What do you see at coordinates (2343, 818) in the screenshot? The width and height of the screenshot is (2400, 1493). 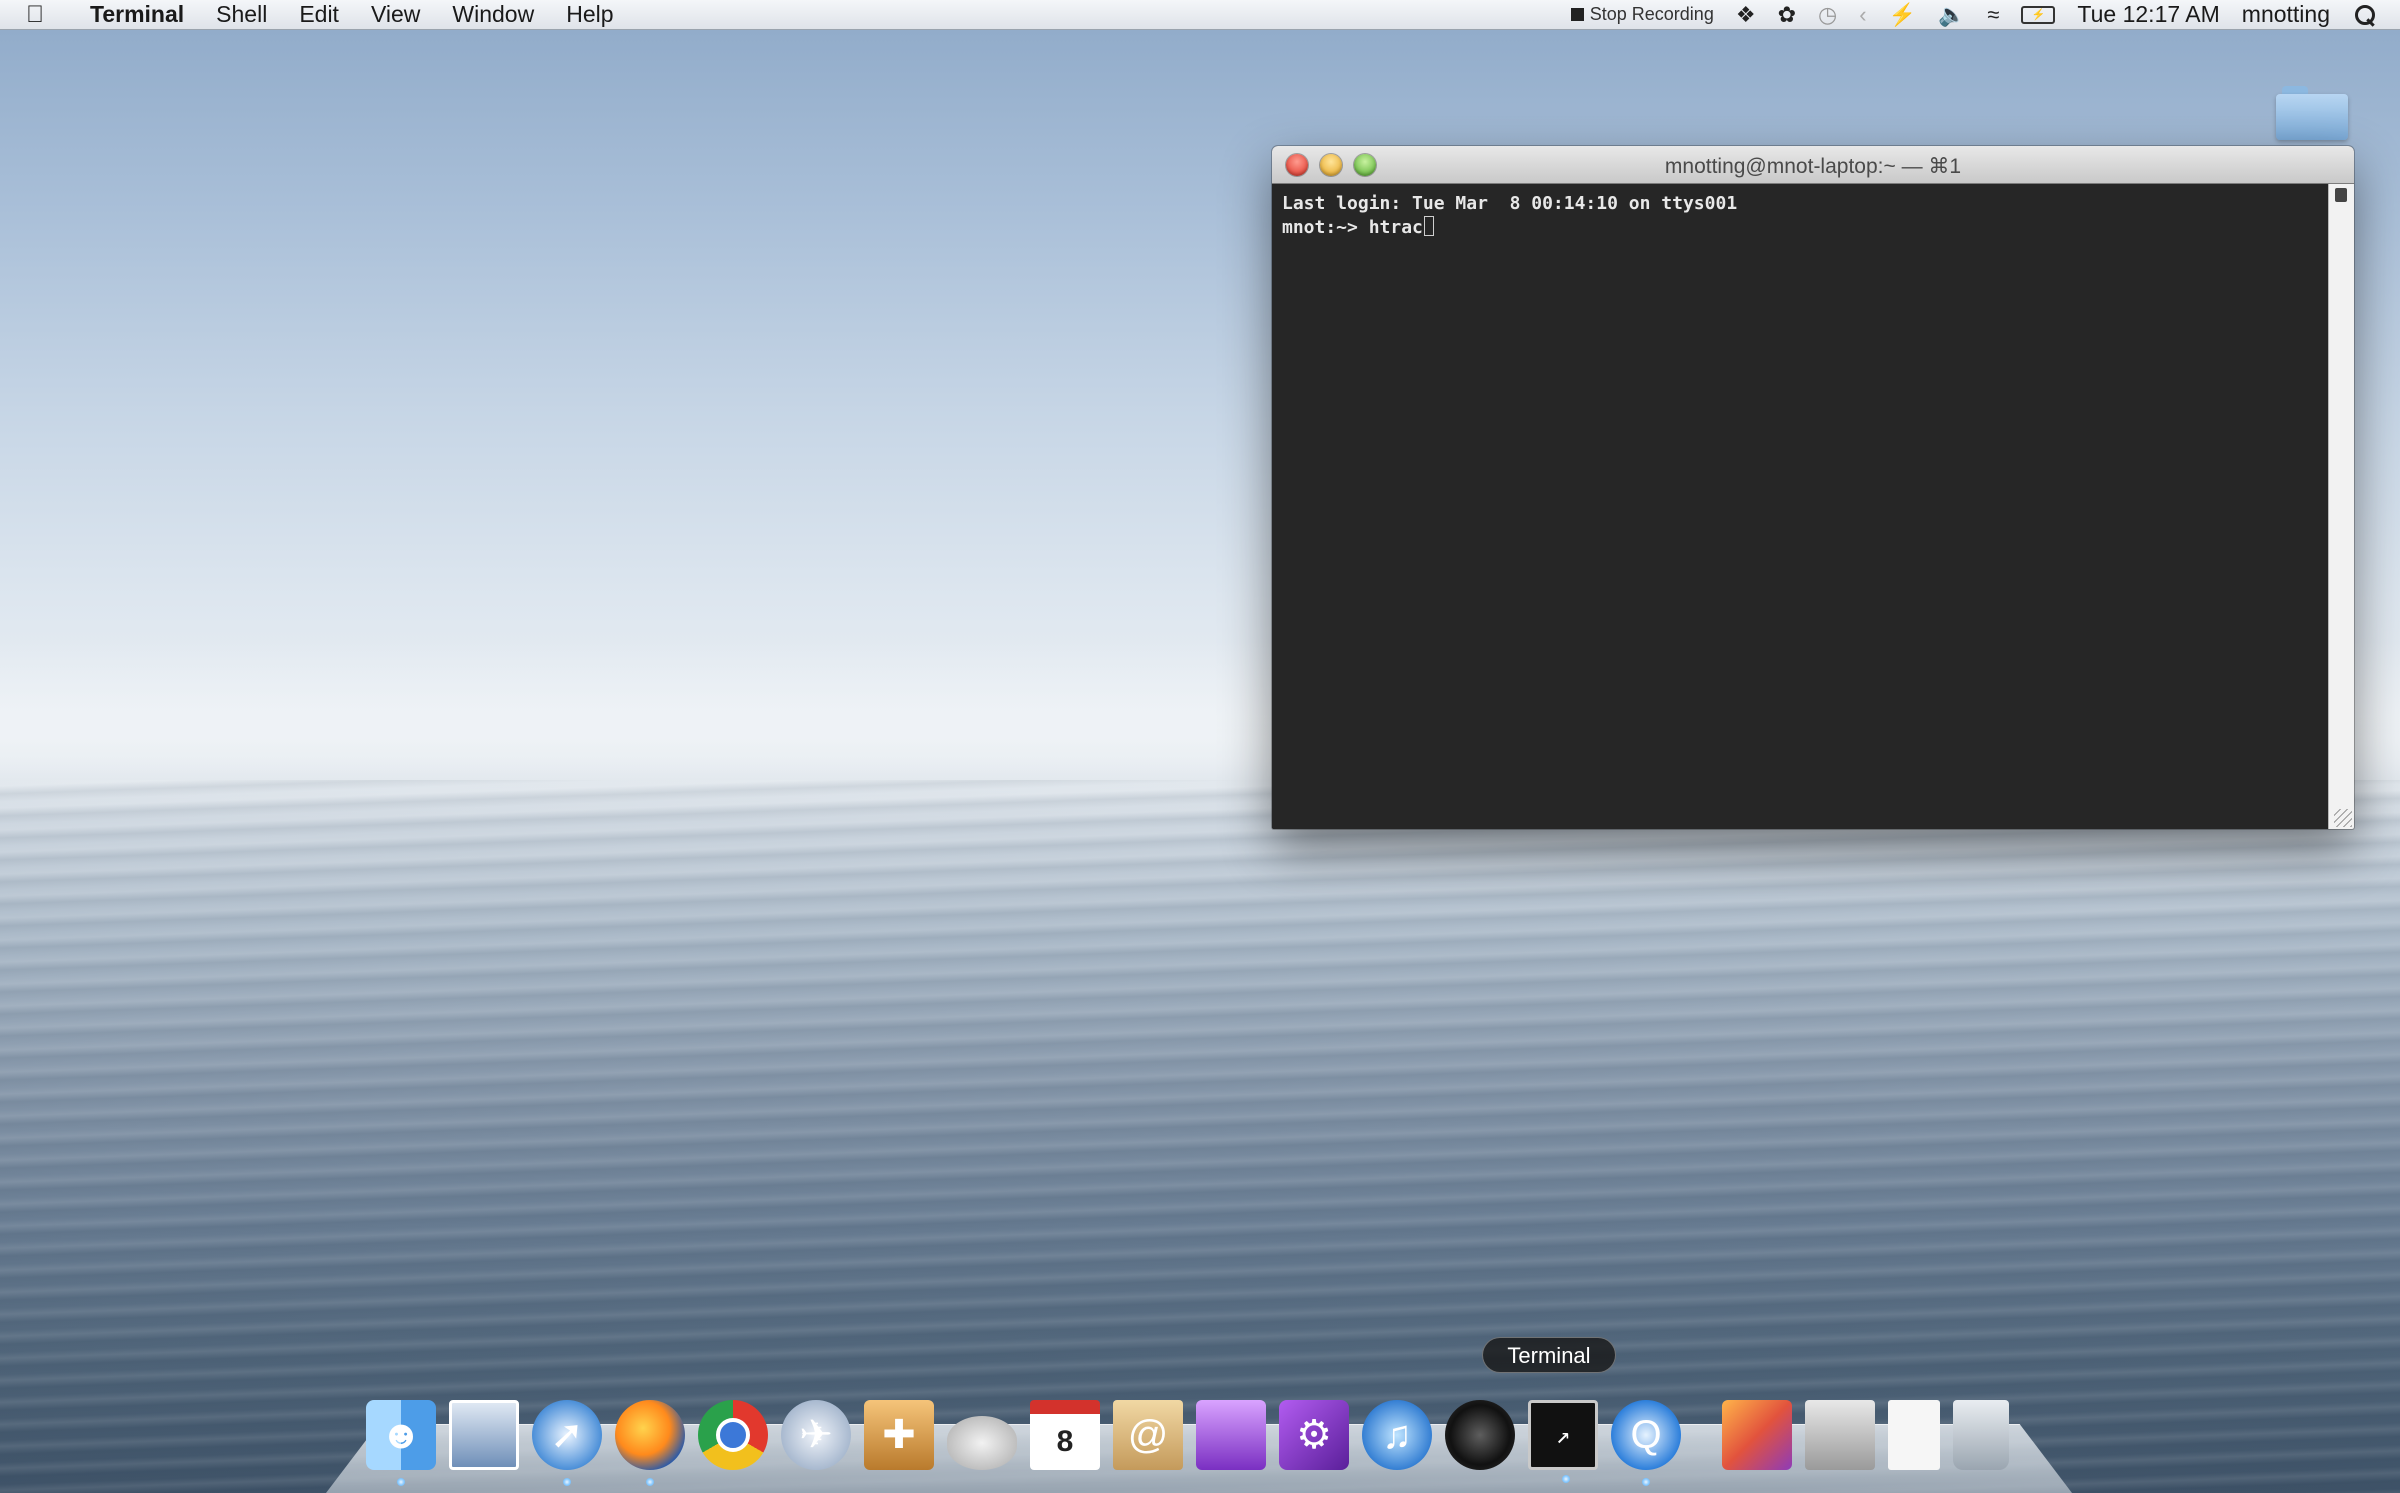 I see `resize-handle` at bounding box center [2343, 818].